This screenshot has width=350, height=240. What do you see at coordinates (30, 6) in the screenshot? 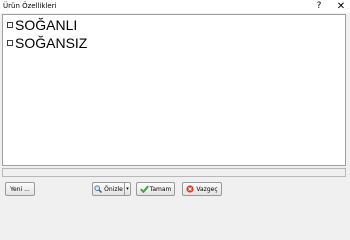
I see `window-title: Ürün Özellikleri` at bounding box center [30, 6].